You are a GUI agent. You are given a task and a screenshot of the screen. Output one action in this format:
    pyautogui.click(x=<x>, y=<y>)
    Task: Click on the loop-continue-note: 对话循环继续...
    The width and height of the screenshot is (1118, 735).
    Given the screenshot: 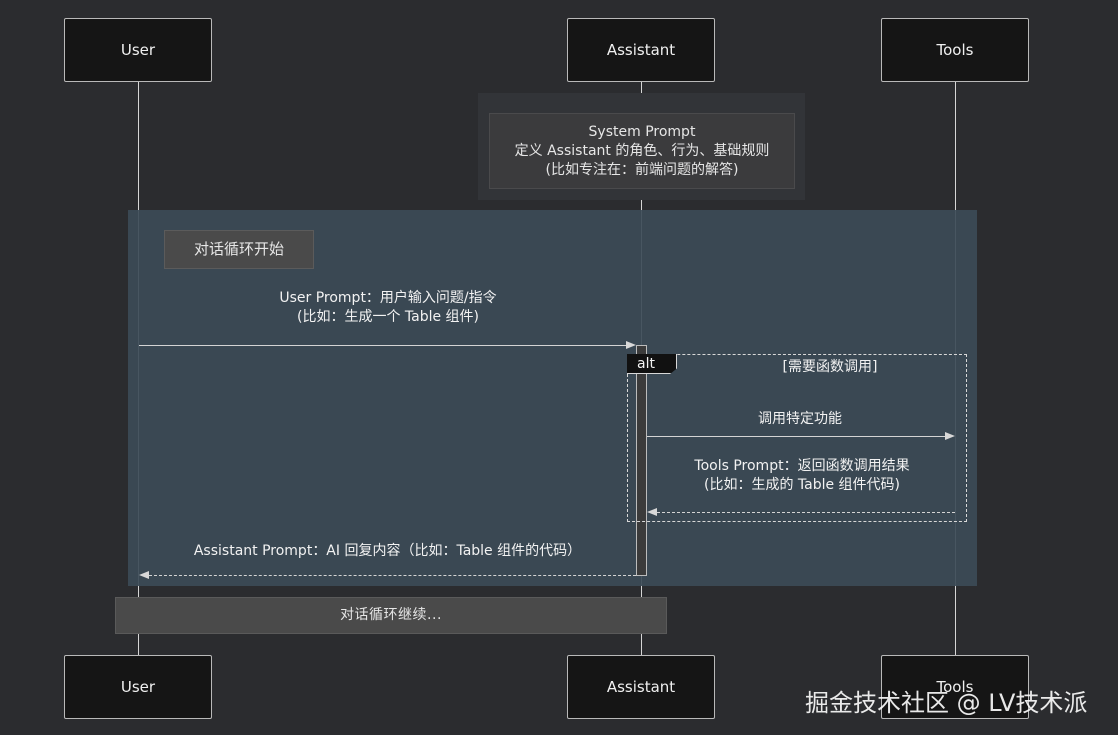 What is the action you would take?
    pyautogui.click(x=391, y=615)
    